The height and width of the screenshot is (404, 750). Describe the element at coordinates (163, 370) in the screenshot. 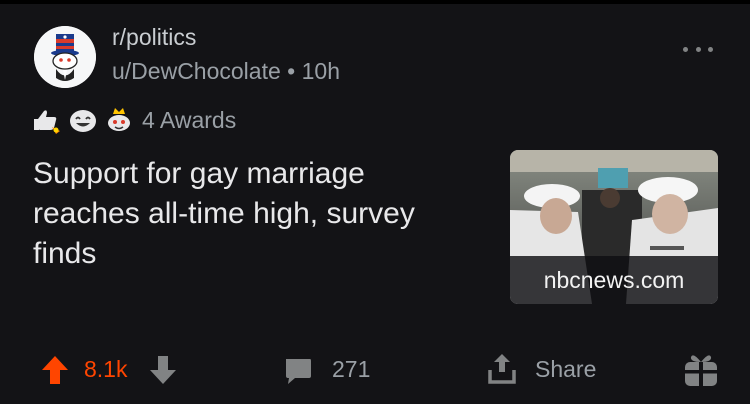

I see `downvote-arrow-icon` at that location.